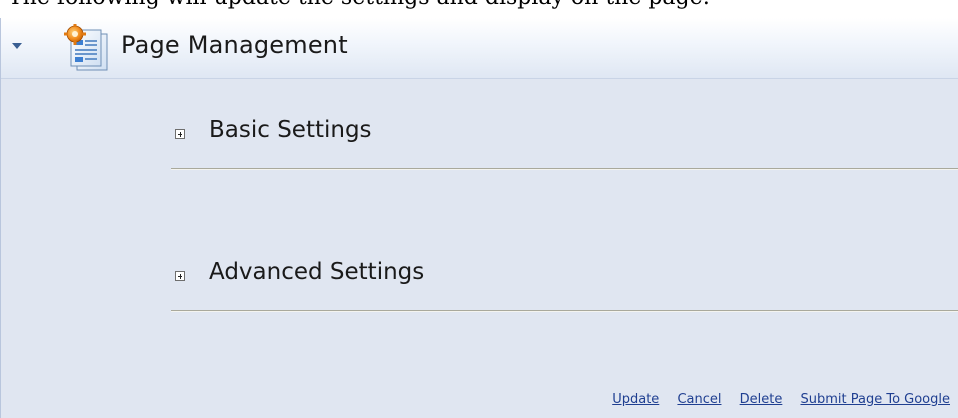 This screenshot has width=958, height=418. Describe the element at coordinates (875, 399) in the screenshot. I see `submit-page-to-google-link: Submit Page To Google` at that location.